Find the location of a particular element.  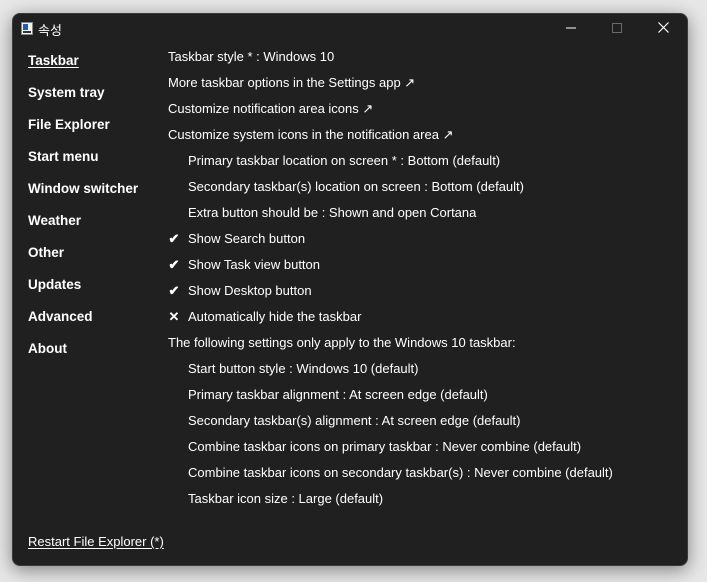

notification-area-icons-link: Customize notification area icons ↗ is located at coordinates (425, 109).